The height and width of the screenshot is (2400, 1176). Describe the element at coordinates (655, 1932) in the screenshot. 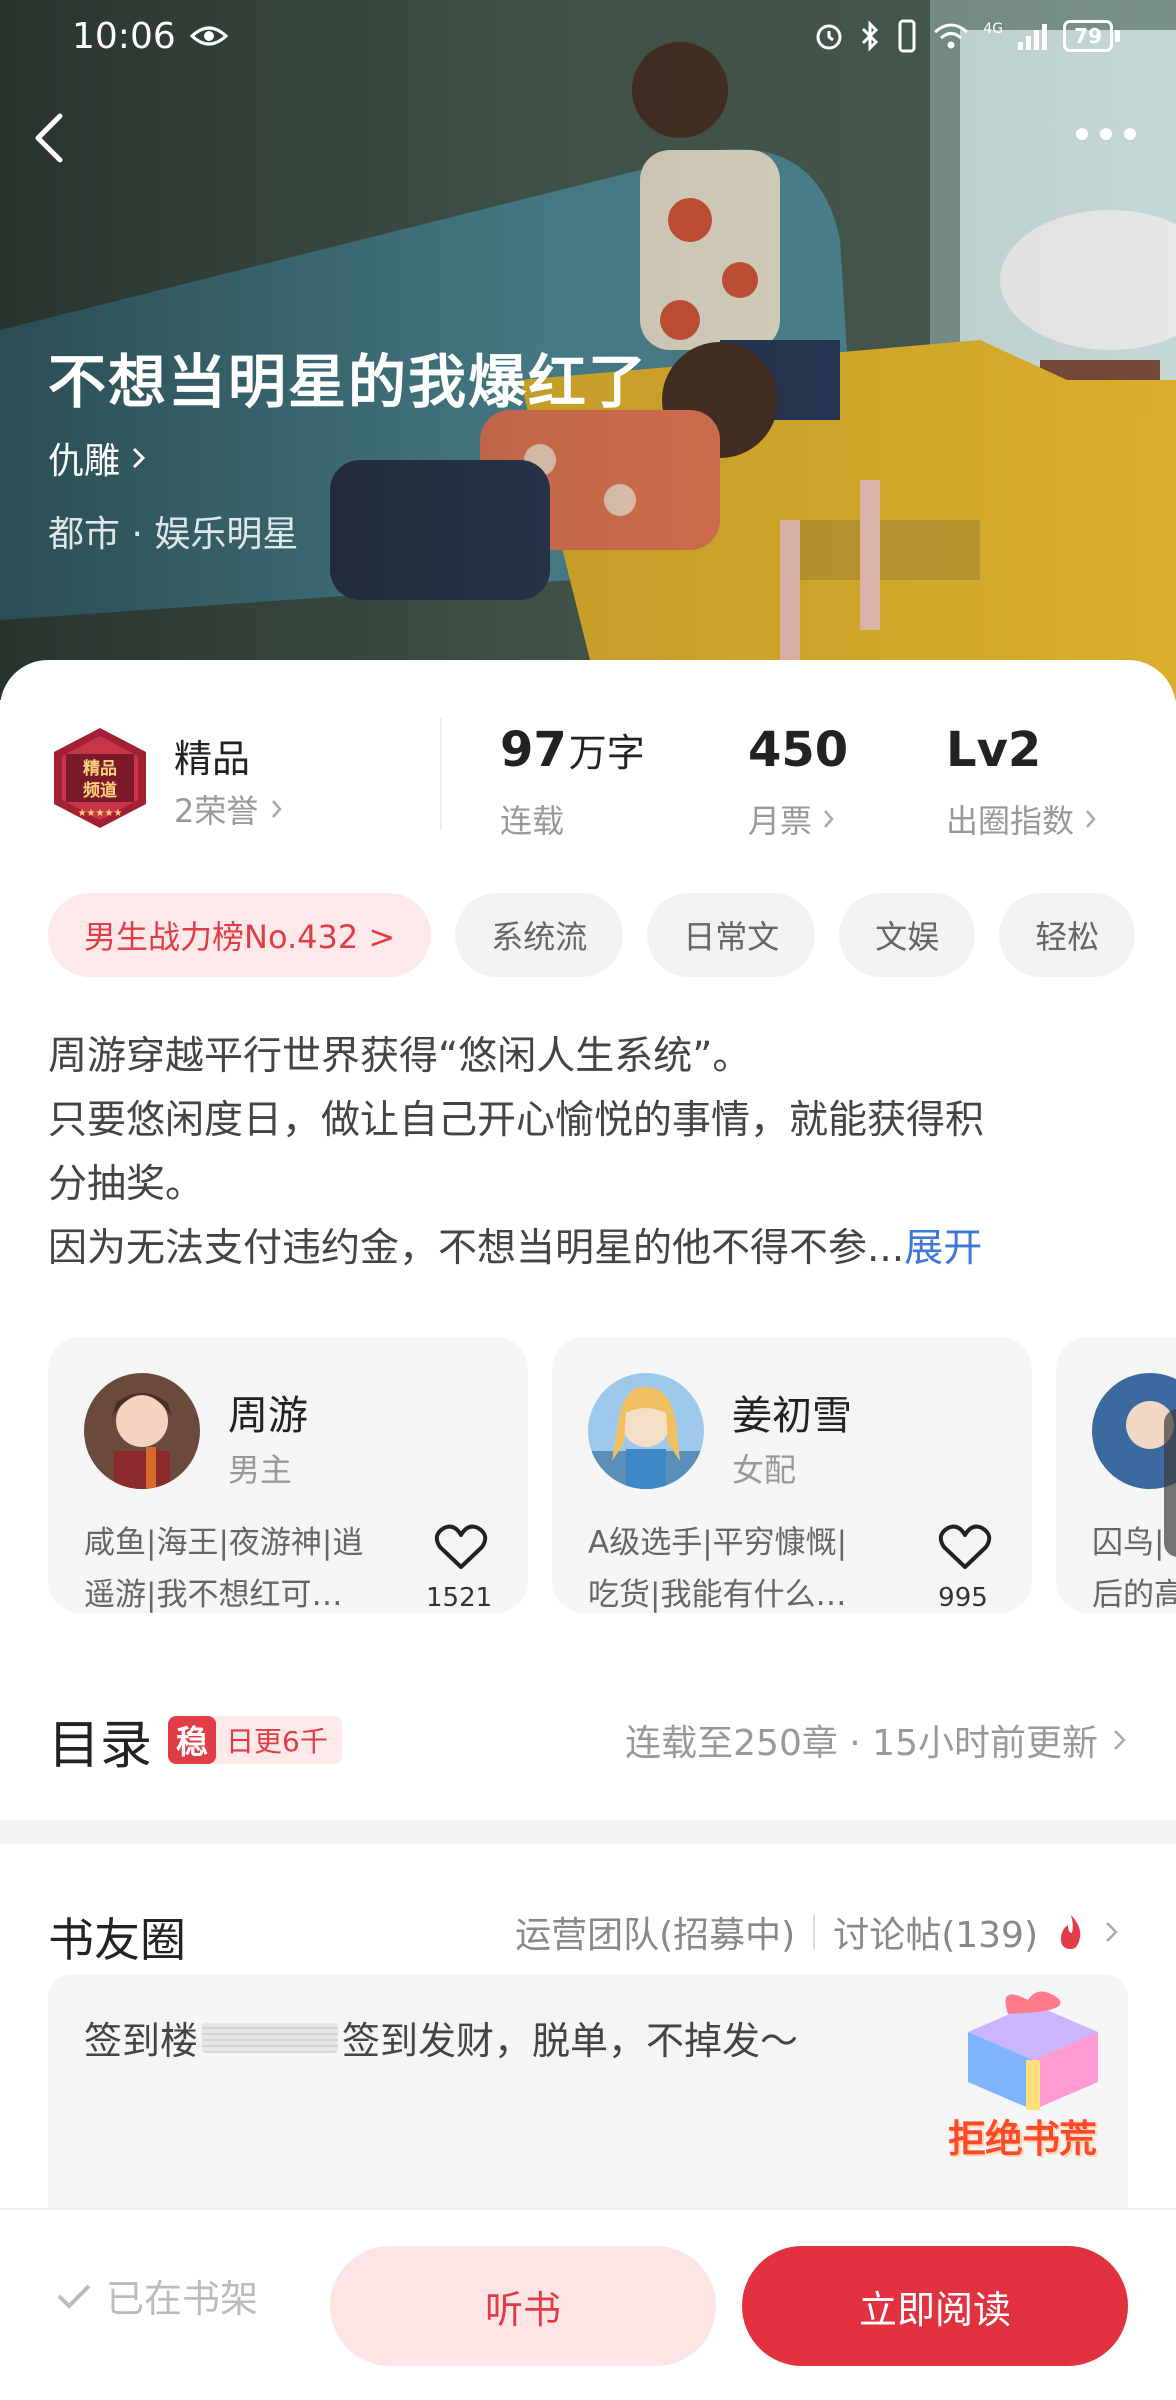

I see `operation-team-link: 运营团队(招募中)` at that location.